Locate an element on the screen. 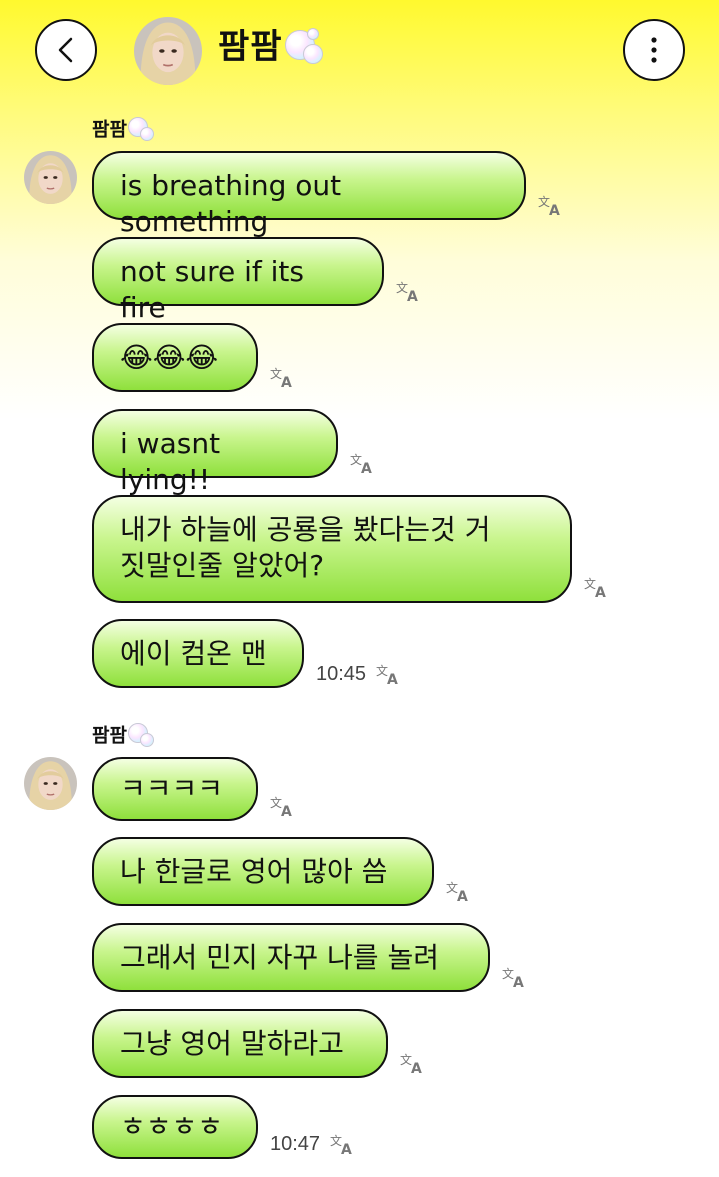  message-text: 나 한글로 영어 많아 씀 is located at coordinates (254, 871).